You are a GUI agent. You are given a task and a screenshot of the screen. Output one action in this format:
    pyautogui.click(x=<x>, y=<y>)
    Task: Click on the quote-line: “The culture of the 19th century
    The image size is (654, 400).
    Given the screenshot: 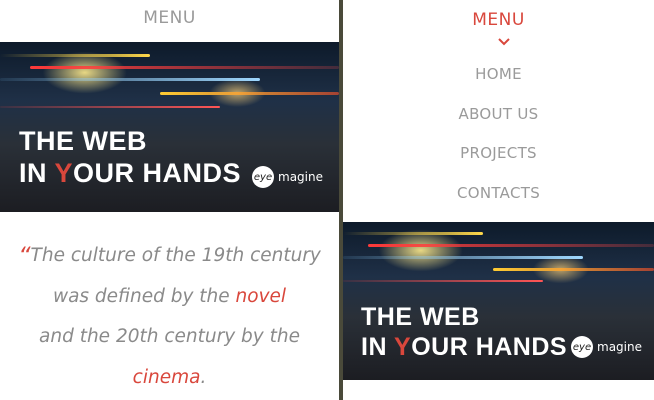 What is the action you would take?
    pyautogui.click(x=169, y=256)
    